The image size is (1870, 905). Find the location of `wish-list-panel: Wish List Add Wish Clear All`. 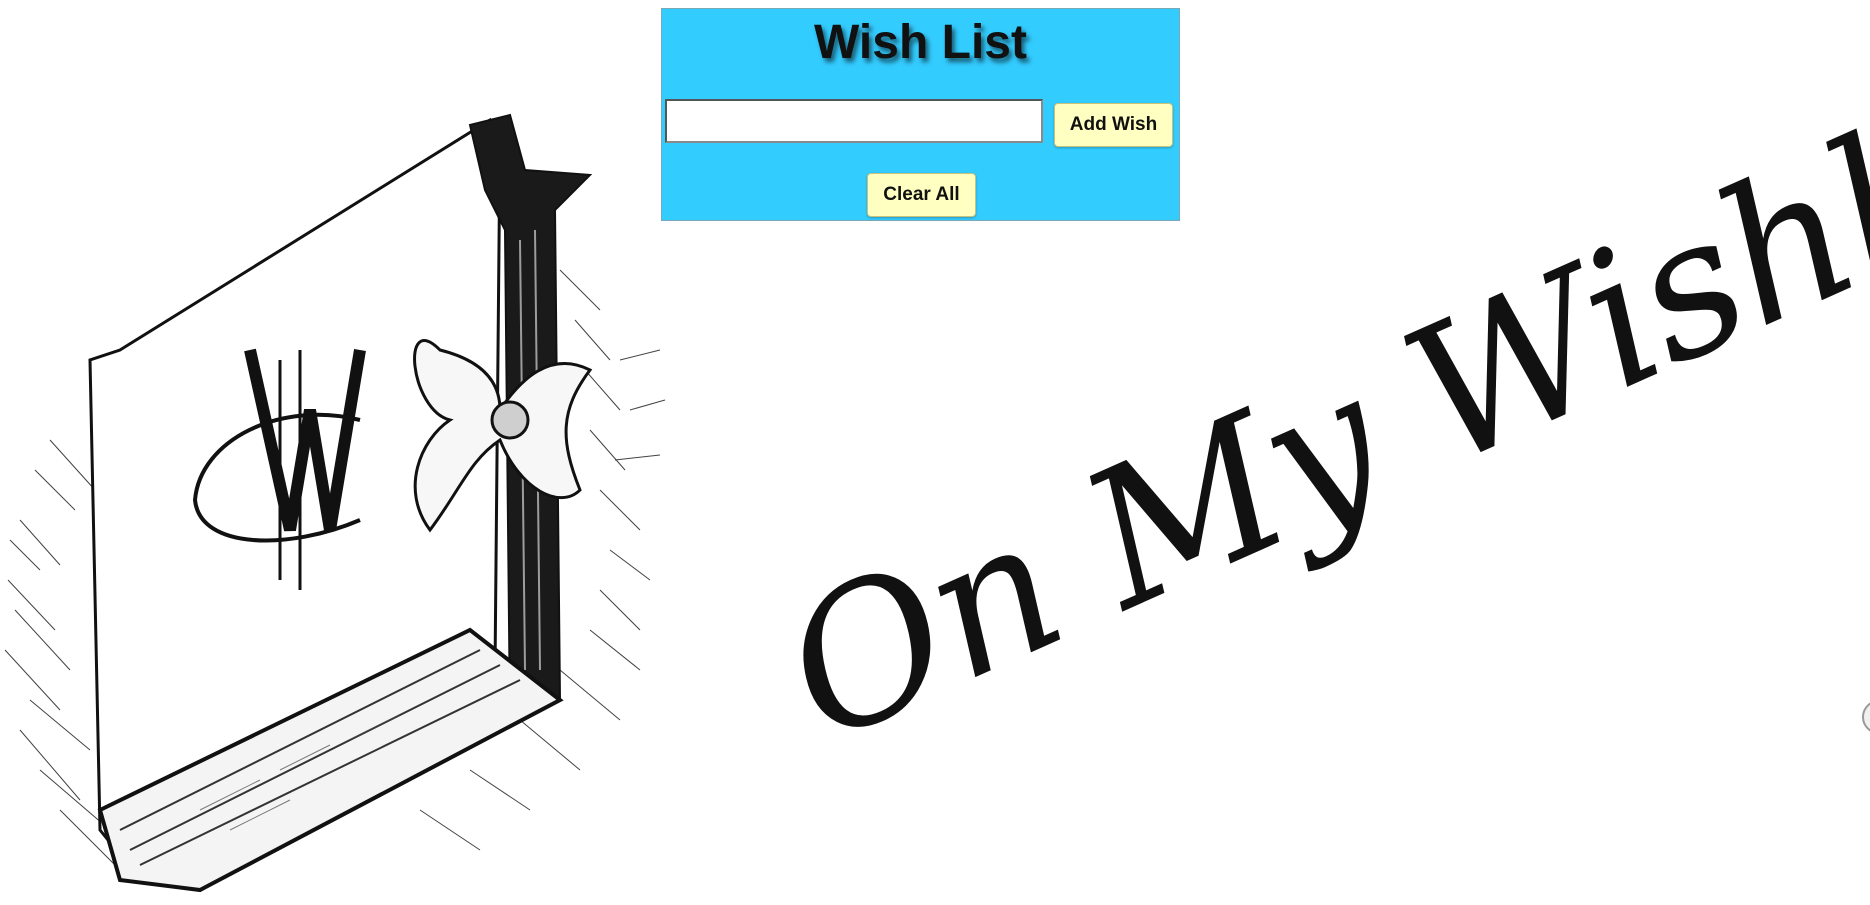

wish-list-panel: Wish List Add Wish Clear All is located at coordinates (920, 114).